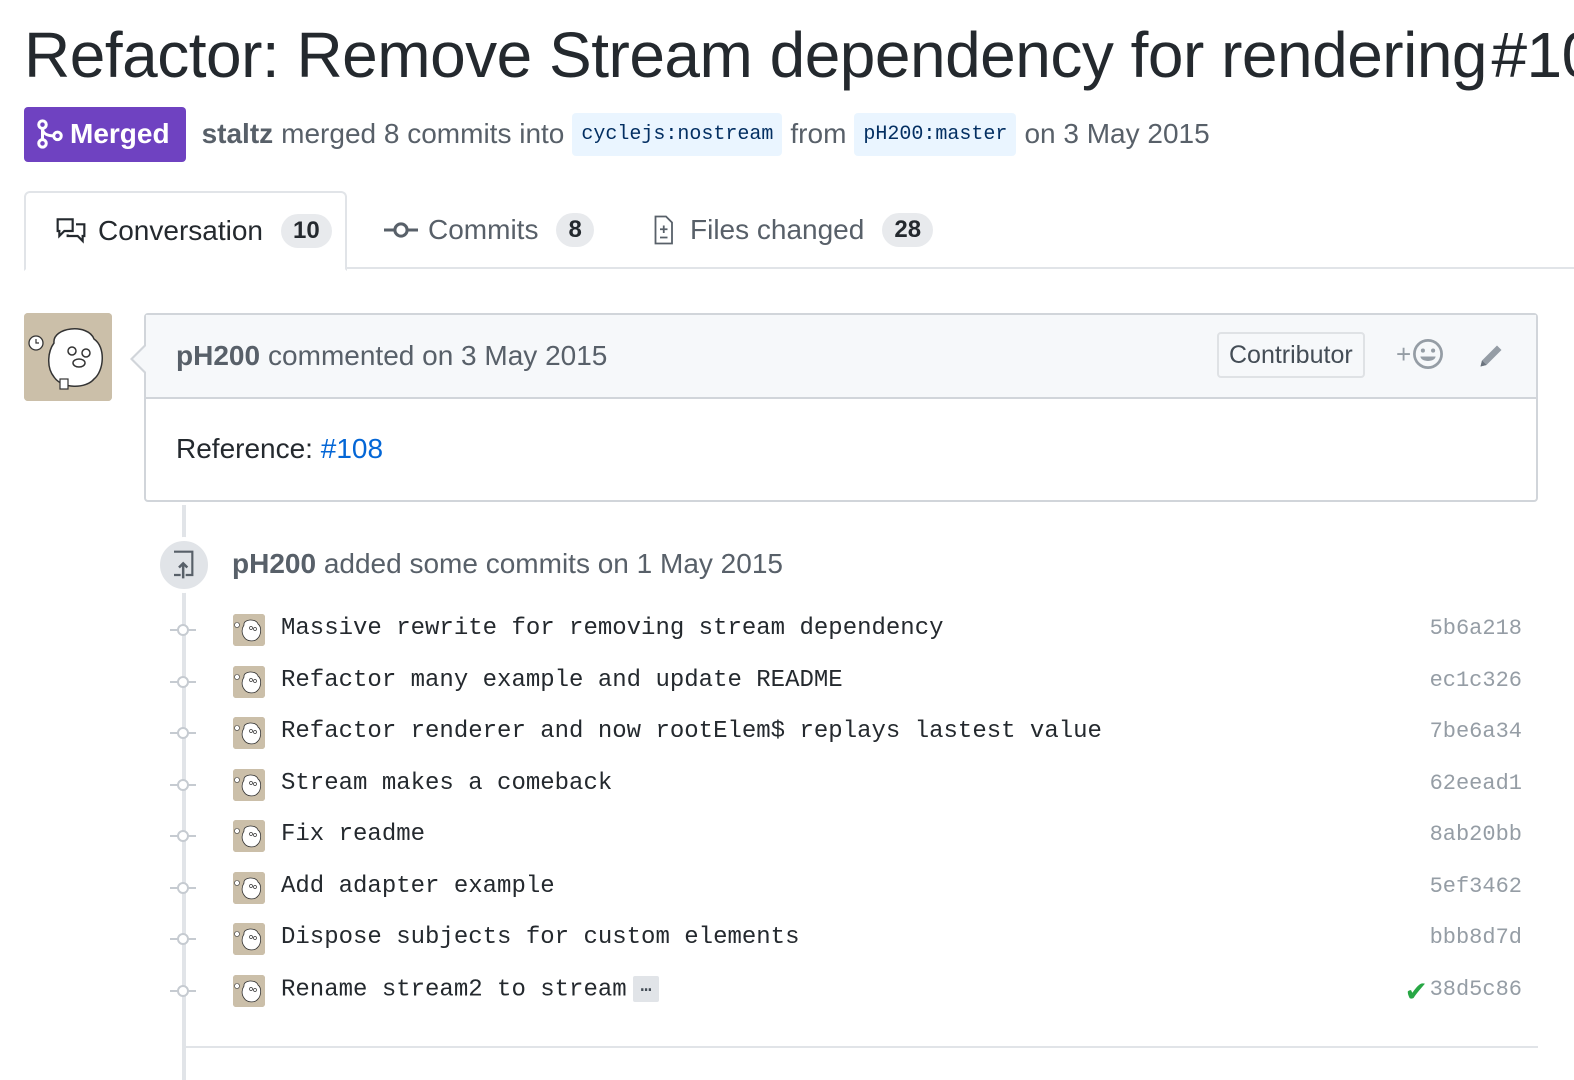 This screenshot has height=1080, width=1574. What do you see at coordinates (120, 133) in the screenshot?
I see `state-label: Merged` at bounding box center [120, 133].